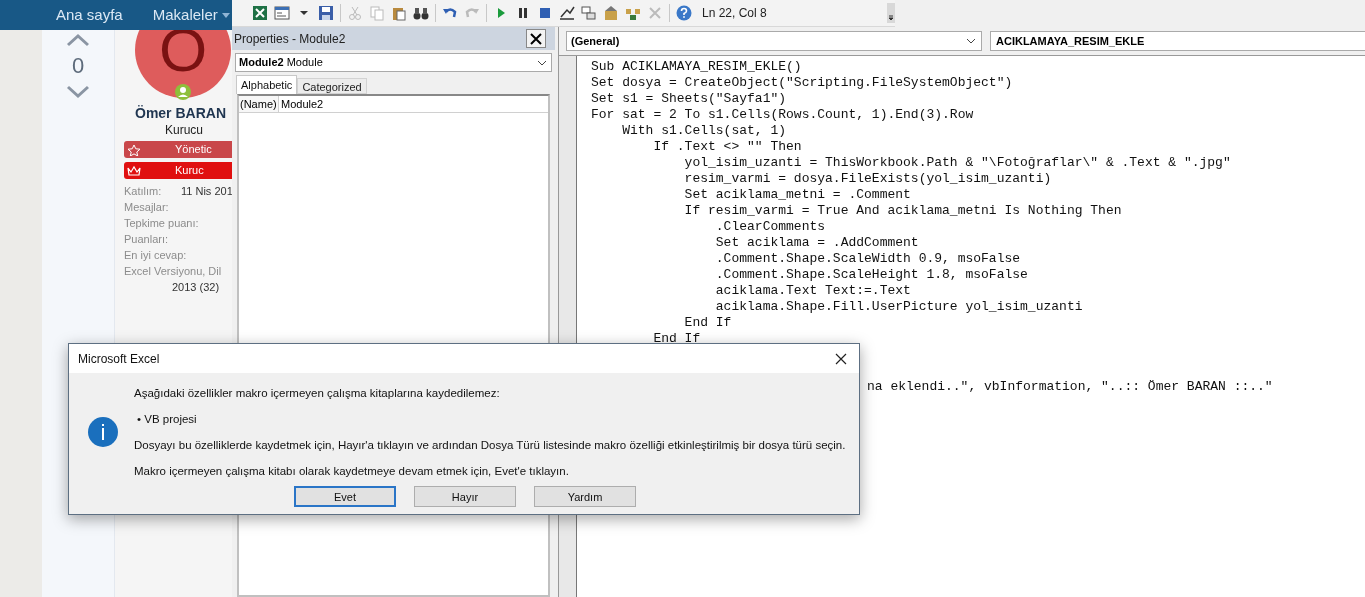 This screenshot has width=1365, height=597. I want to click on stat-label: Katılım:, so click(143, 191).